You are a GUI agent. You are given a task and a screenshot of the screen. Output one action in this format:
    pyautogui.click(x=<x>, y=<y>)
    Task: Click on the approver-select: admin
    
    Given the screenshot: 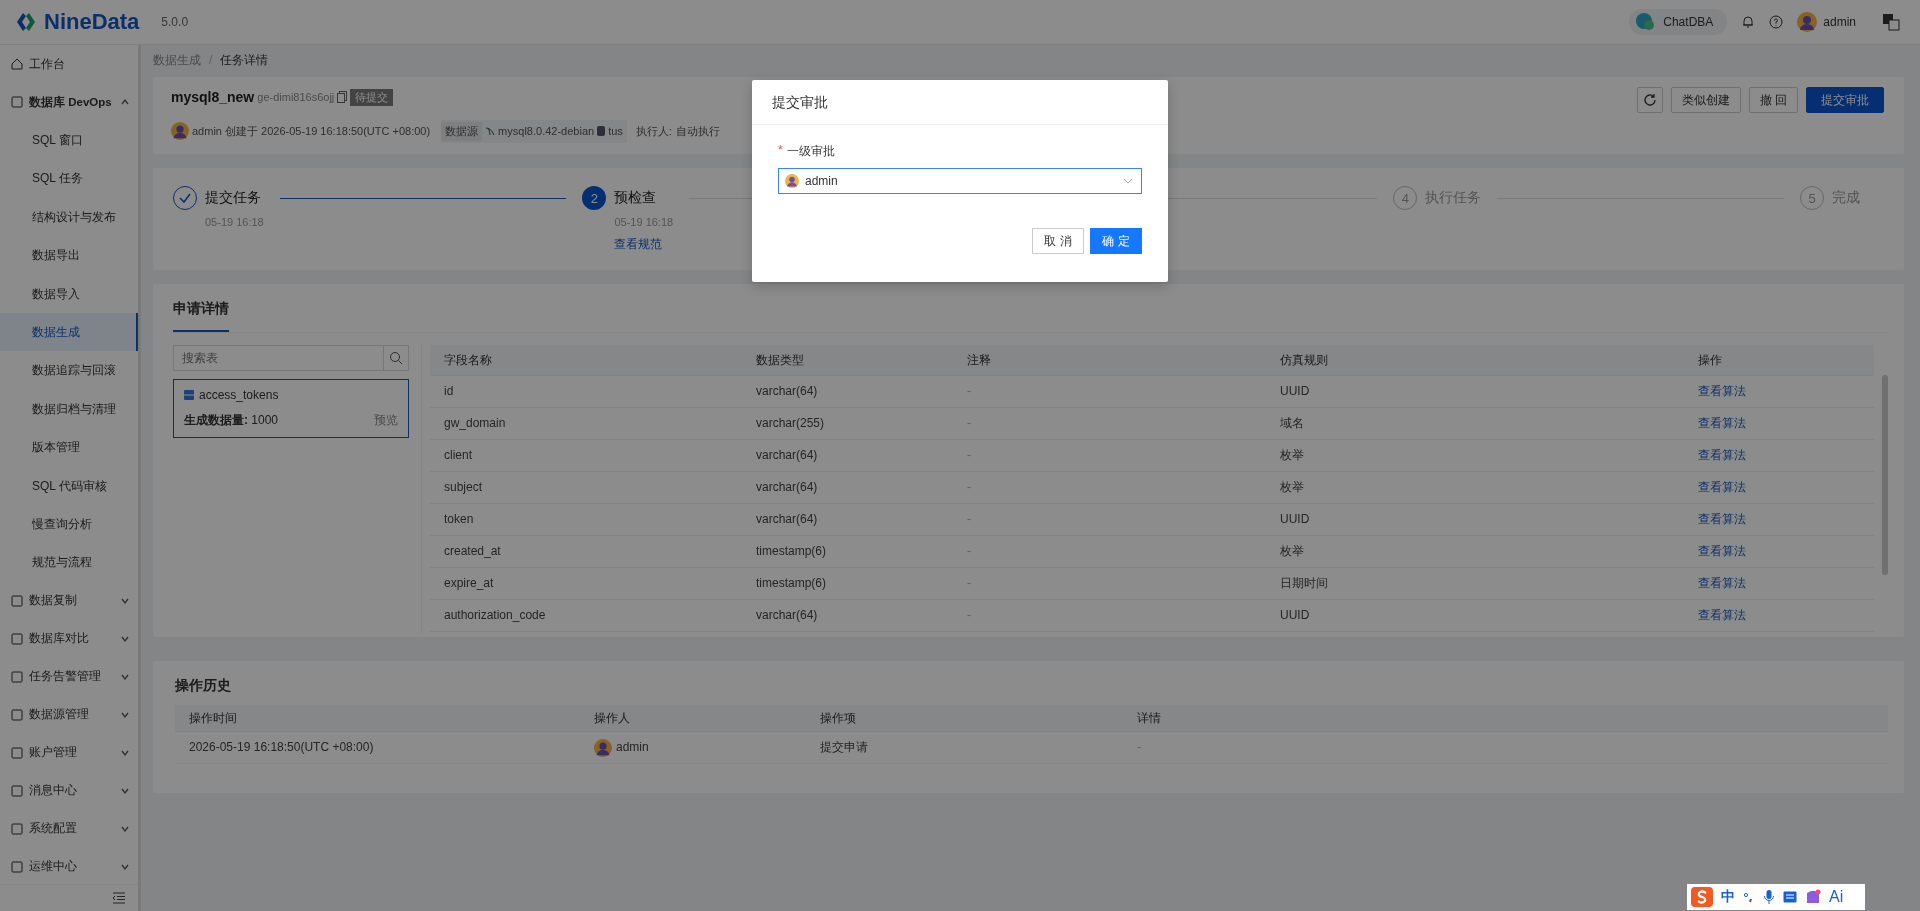 What is the action you would take?
    pyautogui.click(x=960, y=181)
    